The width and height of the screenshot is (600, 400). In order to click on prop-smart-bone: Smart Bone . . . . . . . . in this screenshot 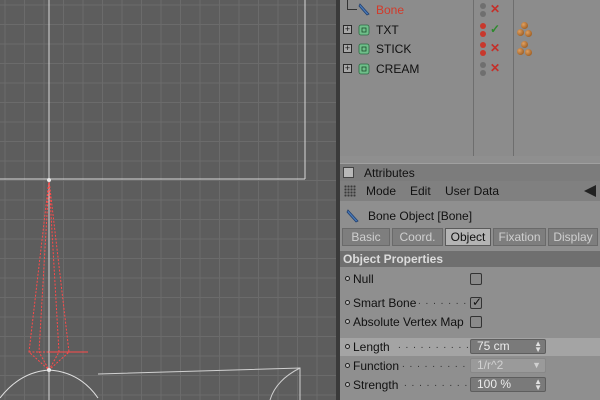, I will do `click(470, 303)`.